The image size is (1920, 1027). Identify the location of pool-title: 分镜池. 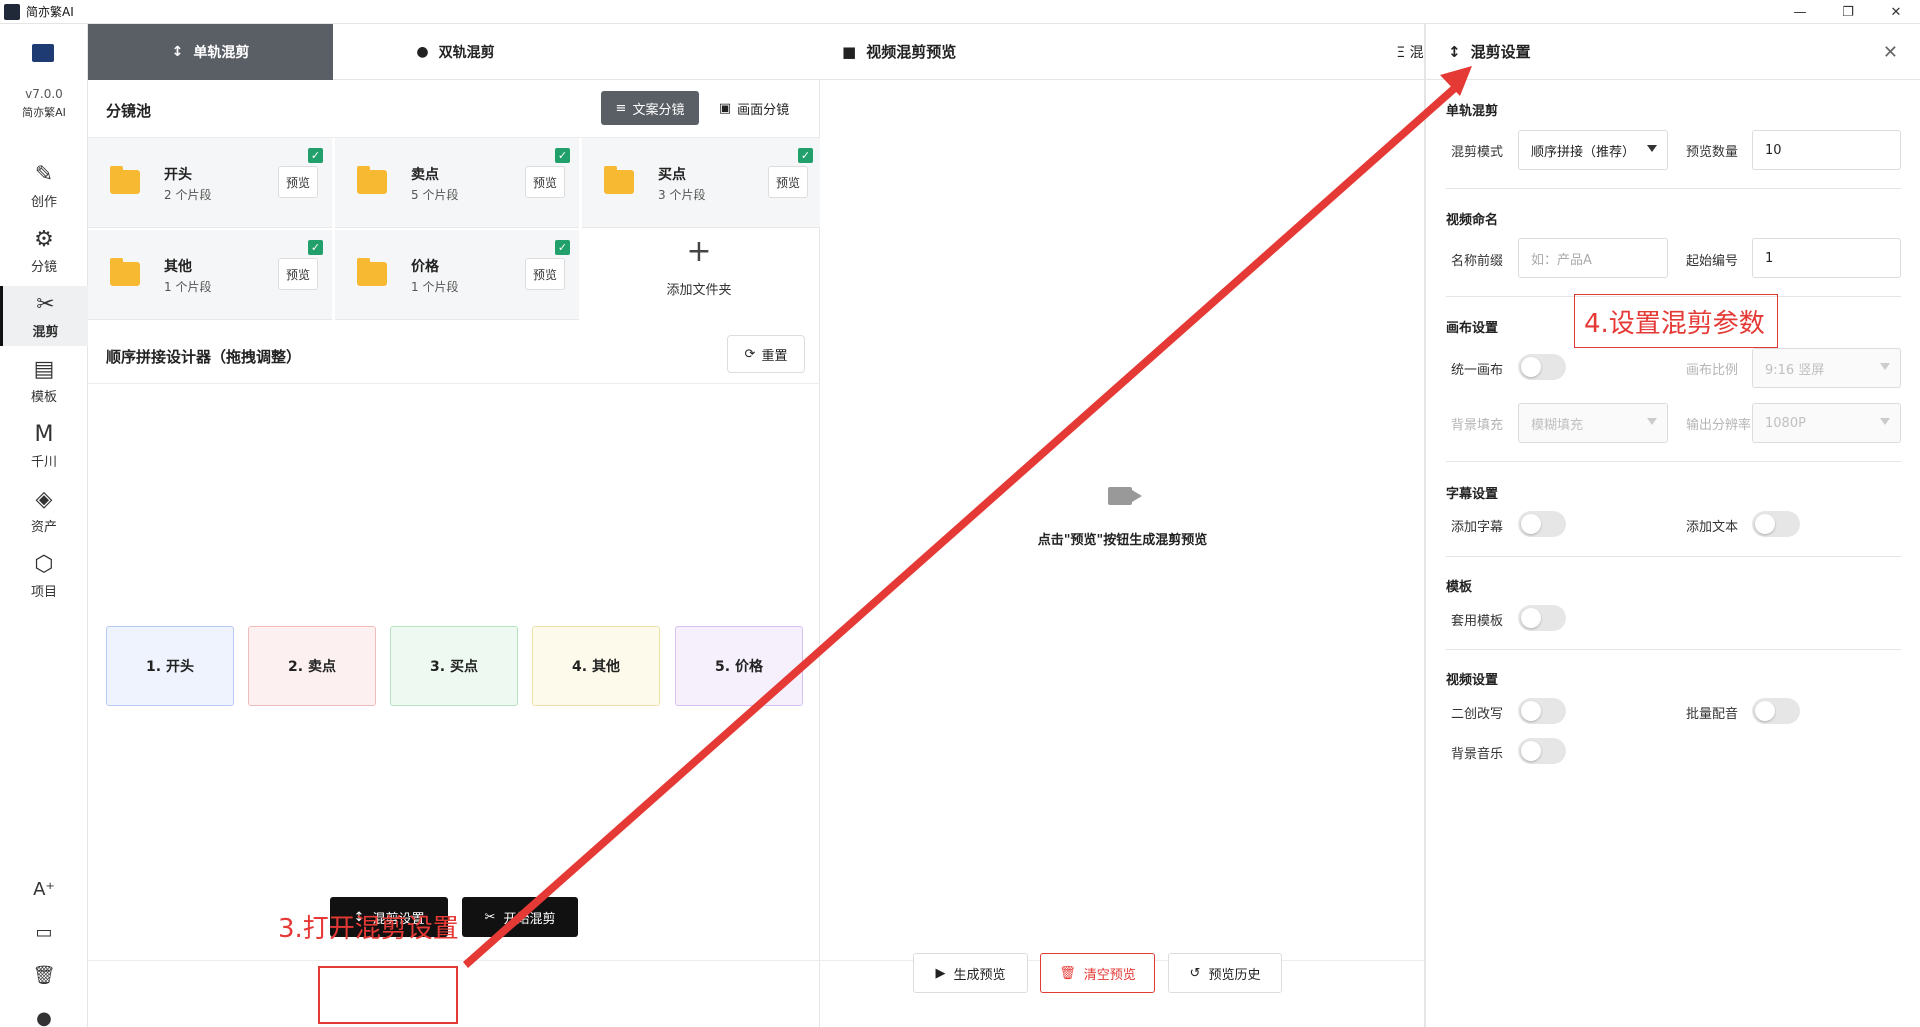
(129, 111).